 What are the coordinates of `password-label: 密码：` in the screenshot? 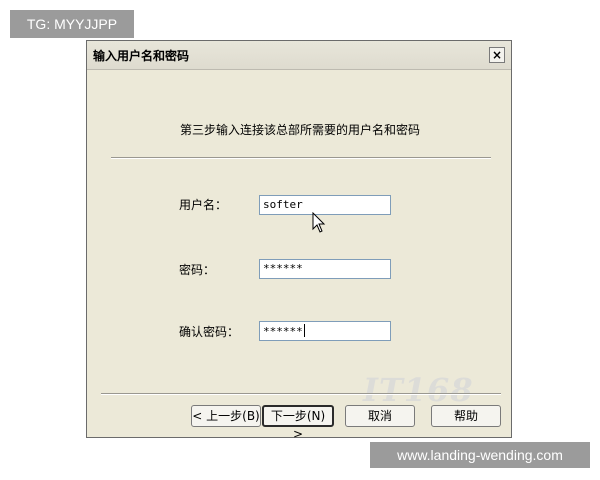 It's located at (197, 270).